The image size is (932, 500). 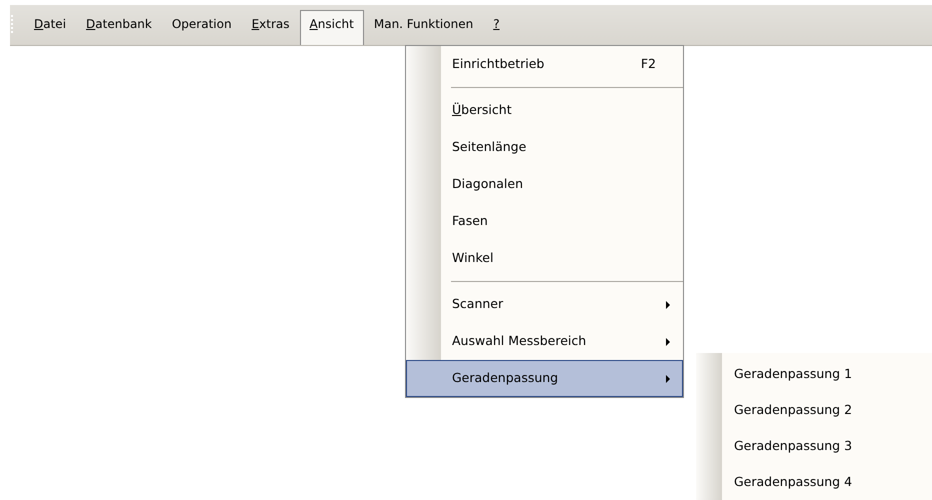 I want to click on menu-entry: Einrichtbetrieb F2, so click(x=544, y=64).